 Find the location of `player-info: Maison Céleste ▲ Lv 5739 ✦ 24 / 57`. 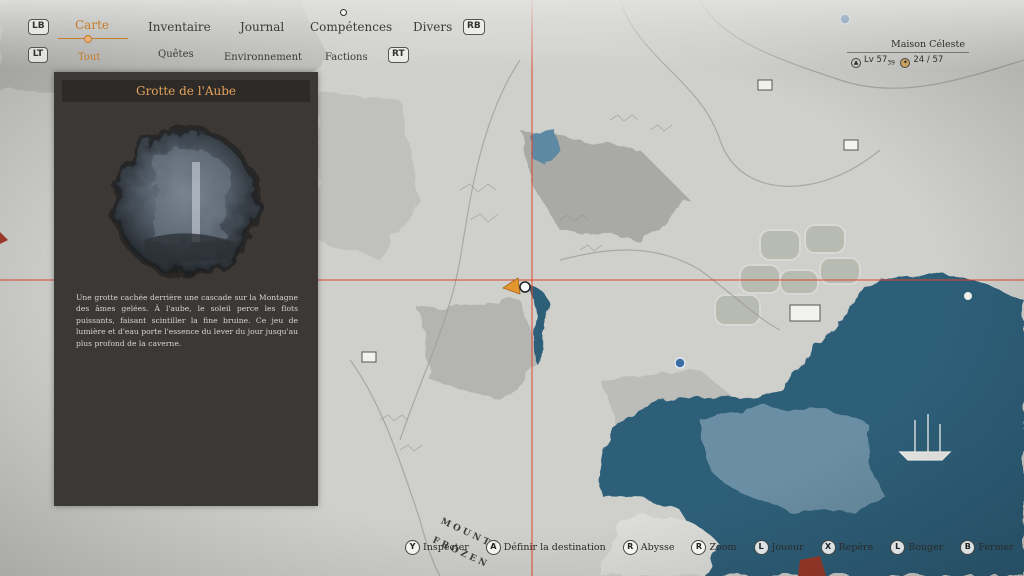

player-info: Maison Céleste ▲ Lv 5739 ✦ 24 / 57 is located at coordinates (908, 53).